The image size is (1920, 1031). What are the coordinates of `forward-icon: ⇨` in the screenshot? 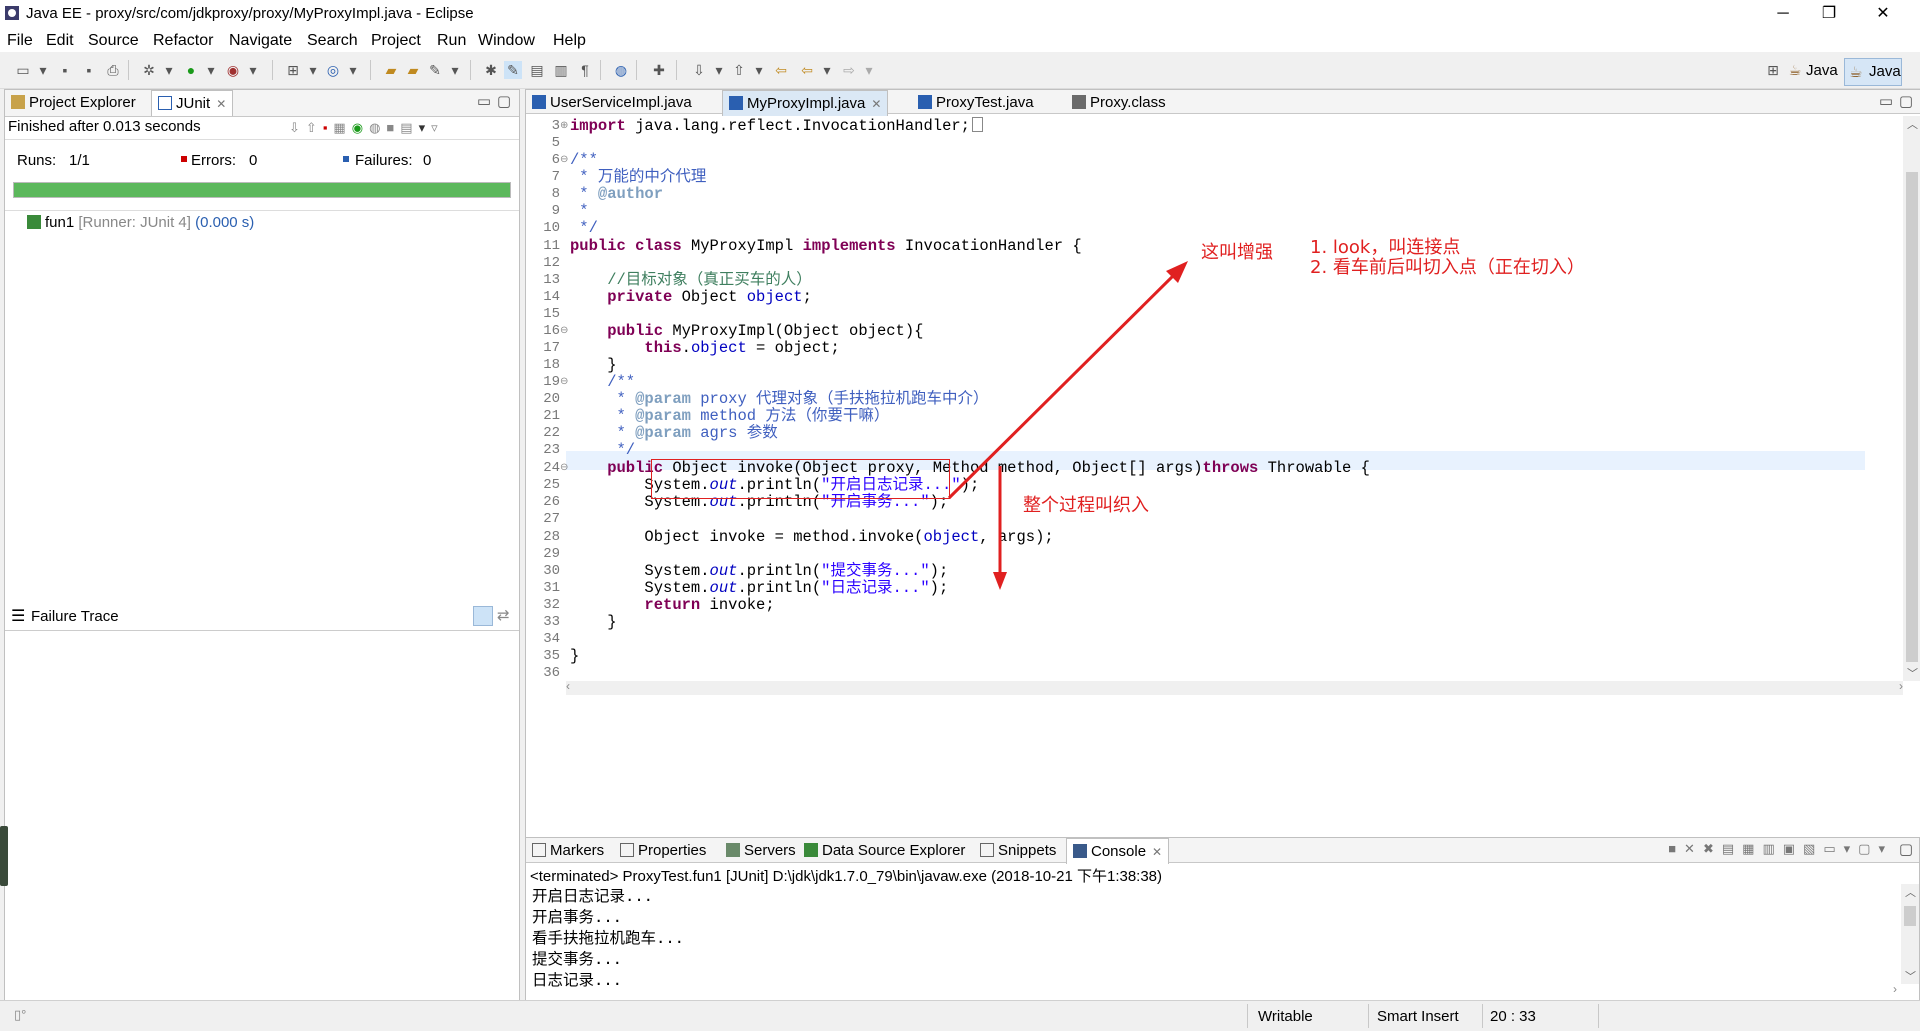 It's located at (849, 70).